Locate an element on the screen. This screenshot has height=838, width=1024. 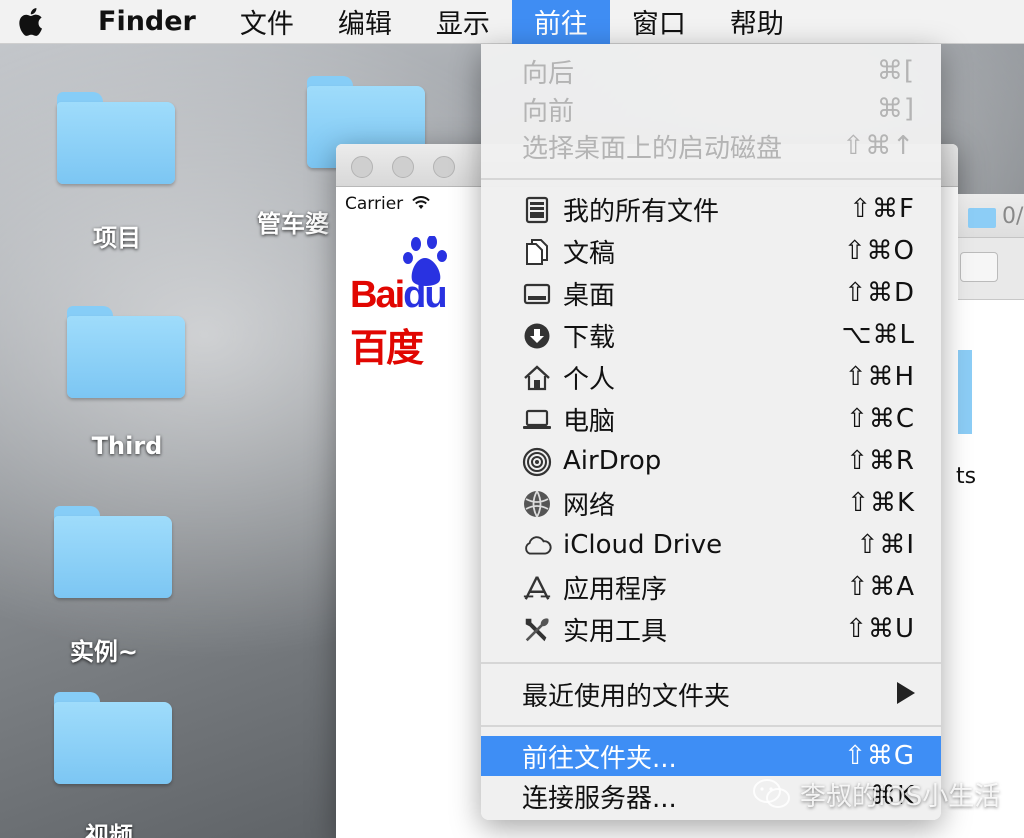
submenu-arrow-icon is located at coordinates (906, 693).